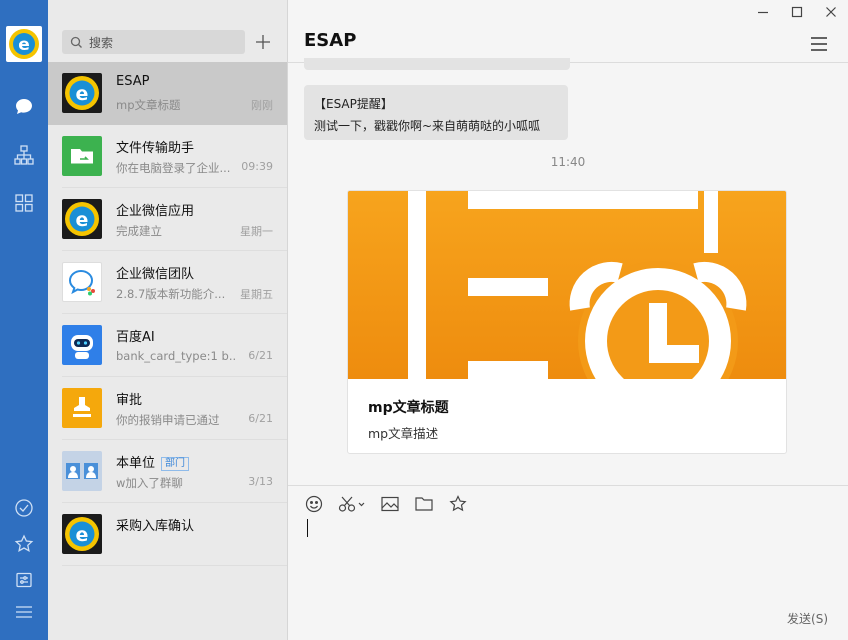  Describe the element at coordinates (436, 112) in the screenshot. I see `message-bubble: 【ESAP提醒】 测试一下，戳戳你啊~来自萌萌哒的小呱呱` at that location.